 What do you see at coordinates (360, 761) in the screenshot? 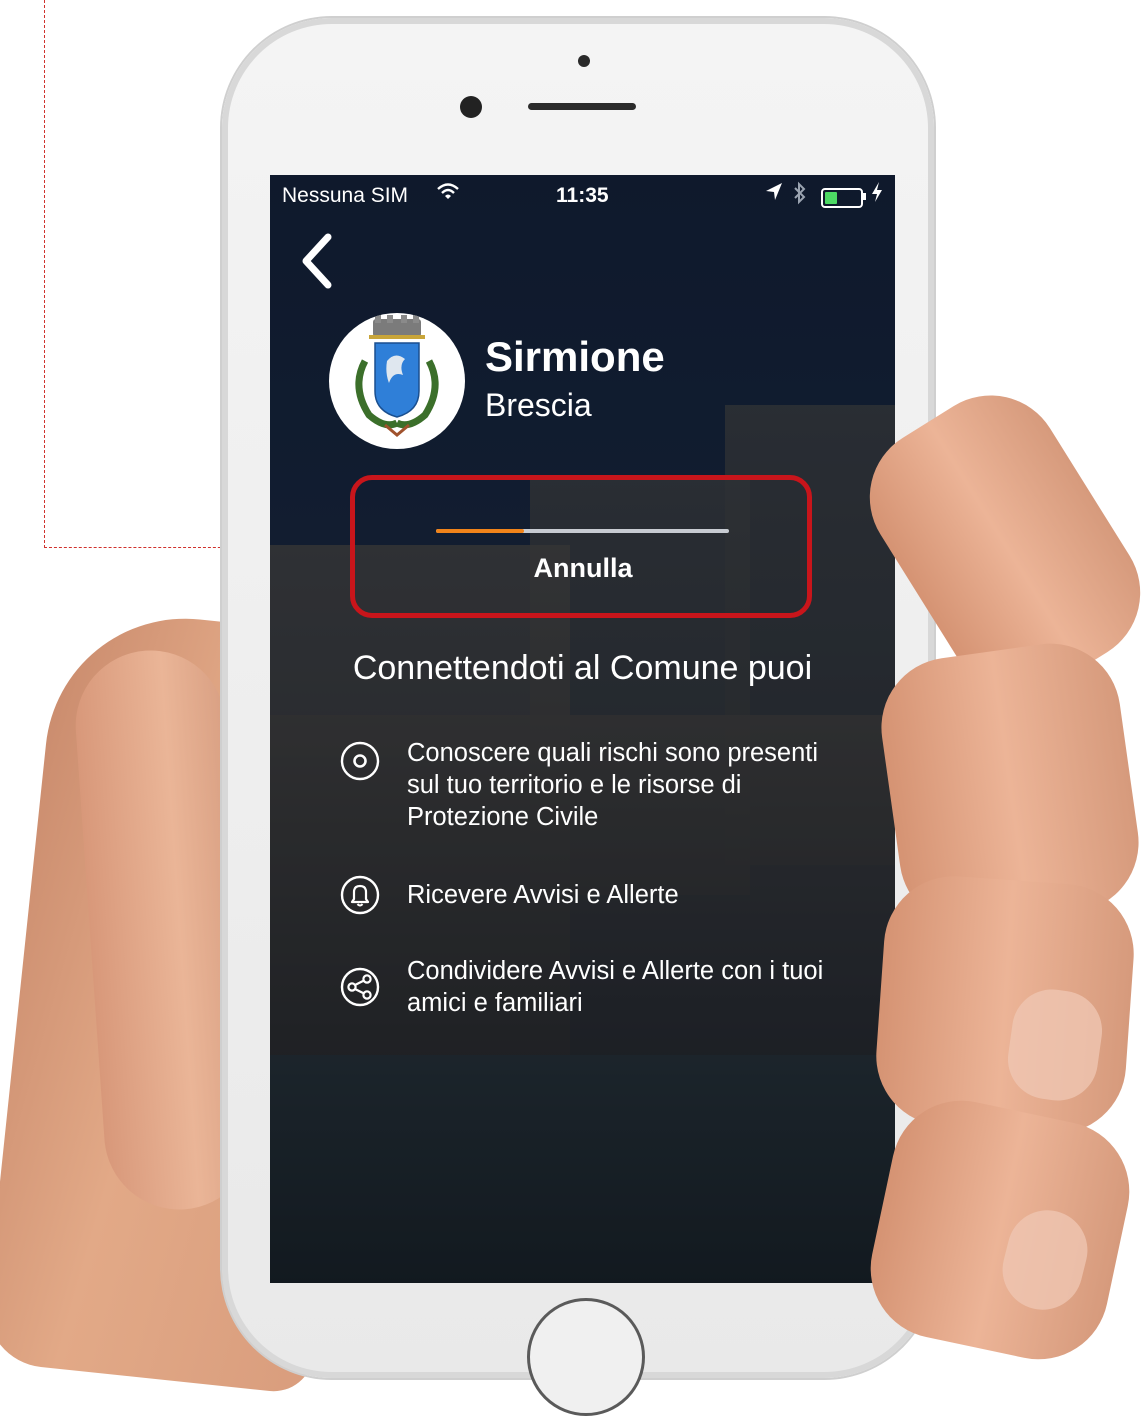
I see `radio-target-icon` at bounding box center [360, 761].